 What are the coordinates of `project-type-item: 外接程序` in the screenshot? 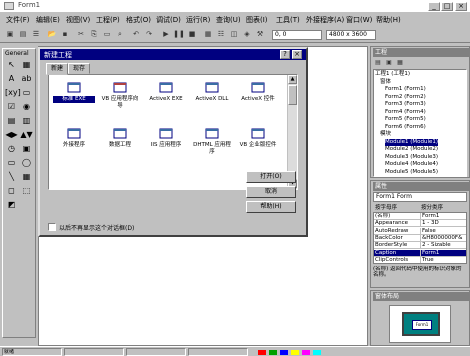 It's located at (74, 143).